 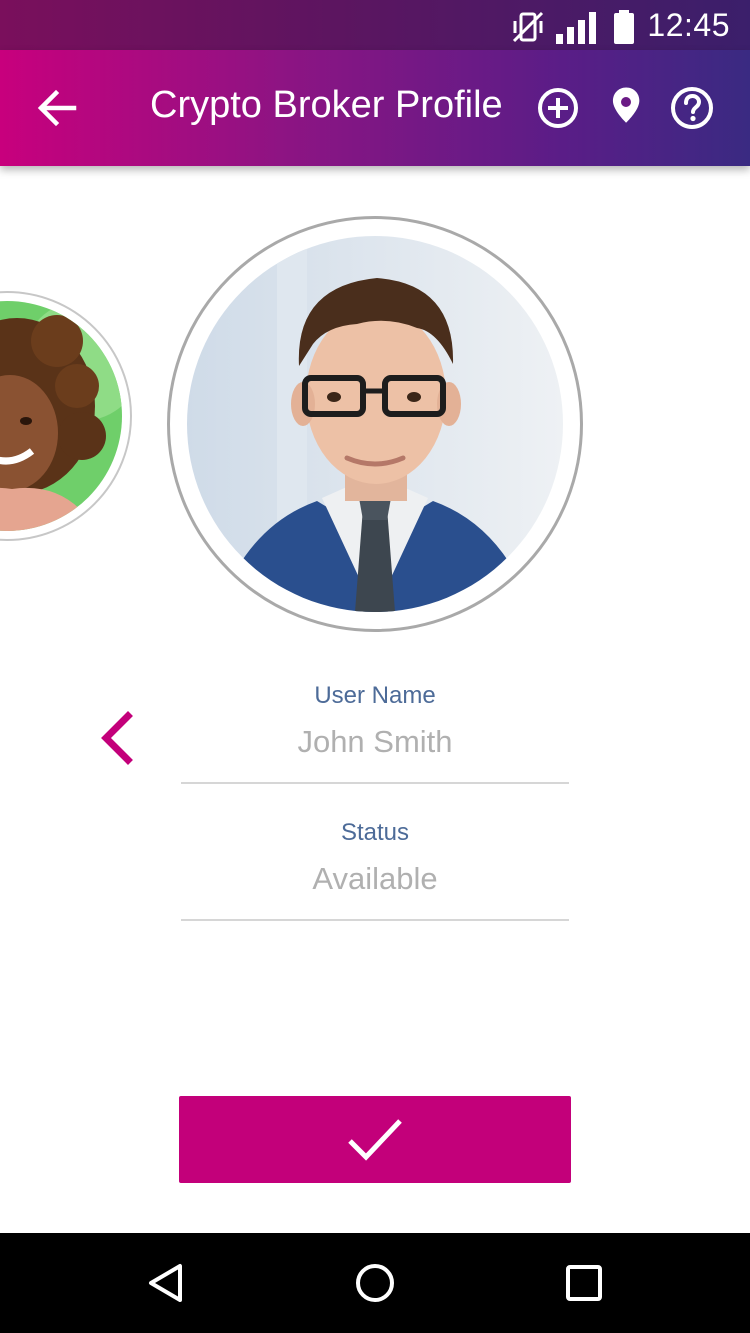 I want to click on confirm-button, so click(x=375, y=1139).